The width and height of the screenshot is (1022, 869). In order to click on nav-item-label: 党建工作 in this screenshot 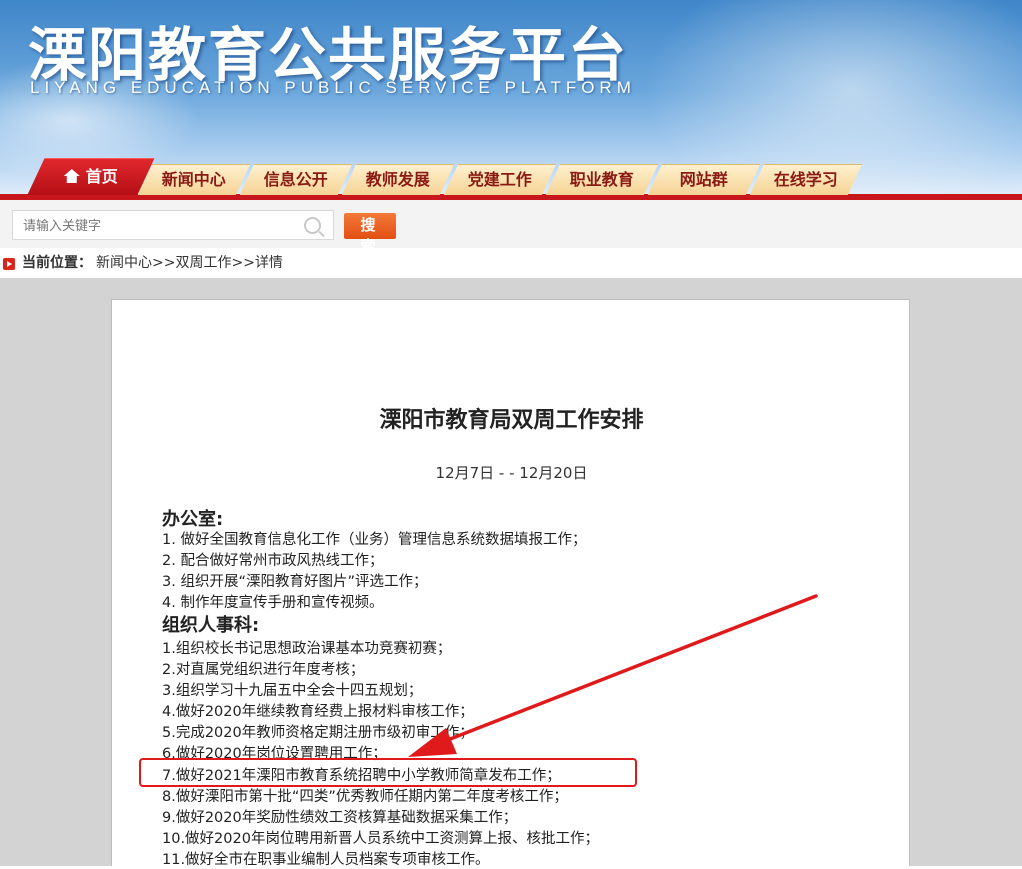, I will do `click(499, 179)`.